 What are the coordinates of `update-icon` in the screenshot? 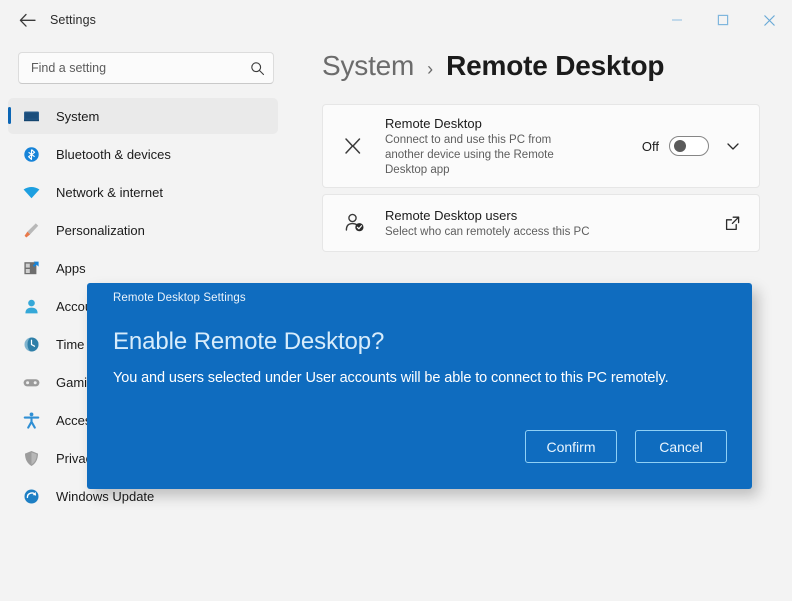 It's located at (31, 496).